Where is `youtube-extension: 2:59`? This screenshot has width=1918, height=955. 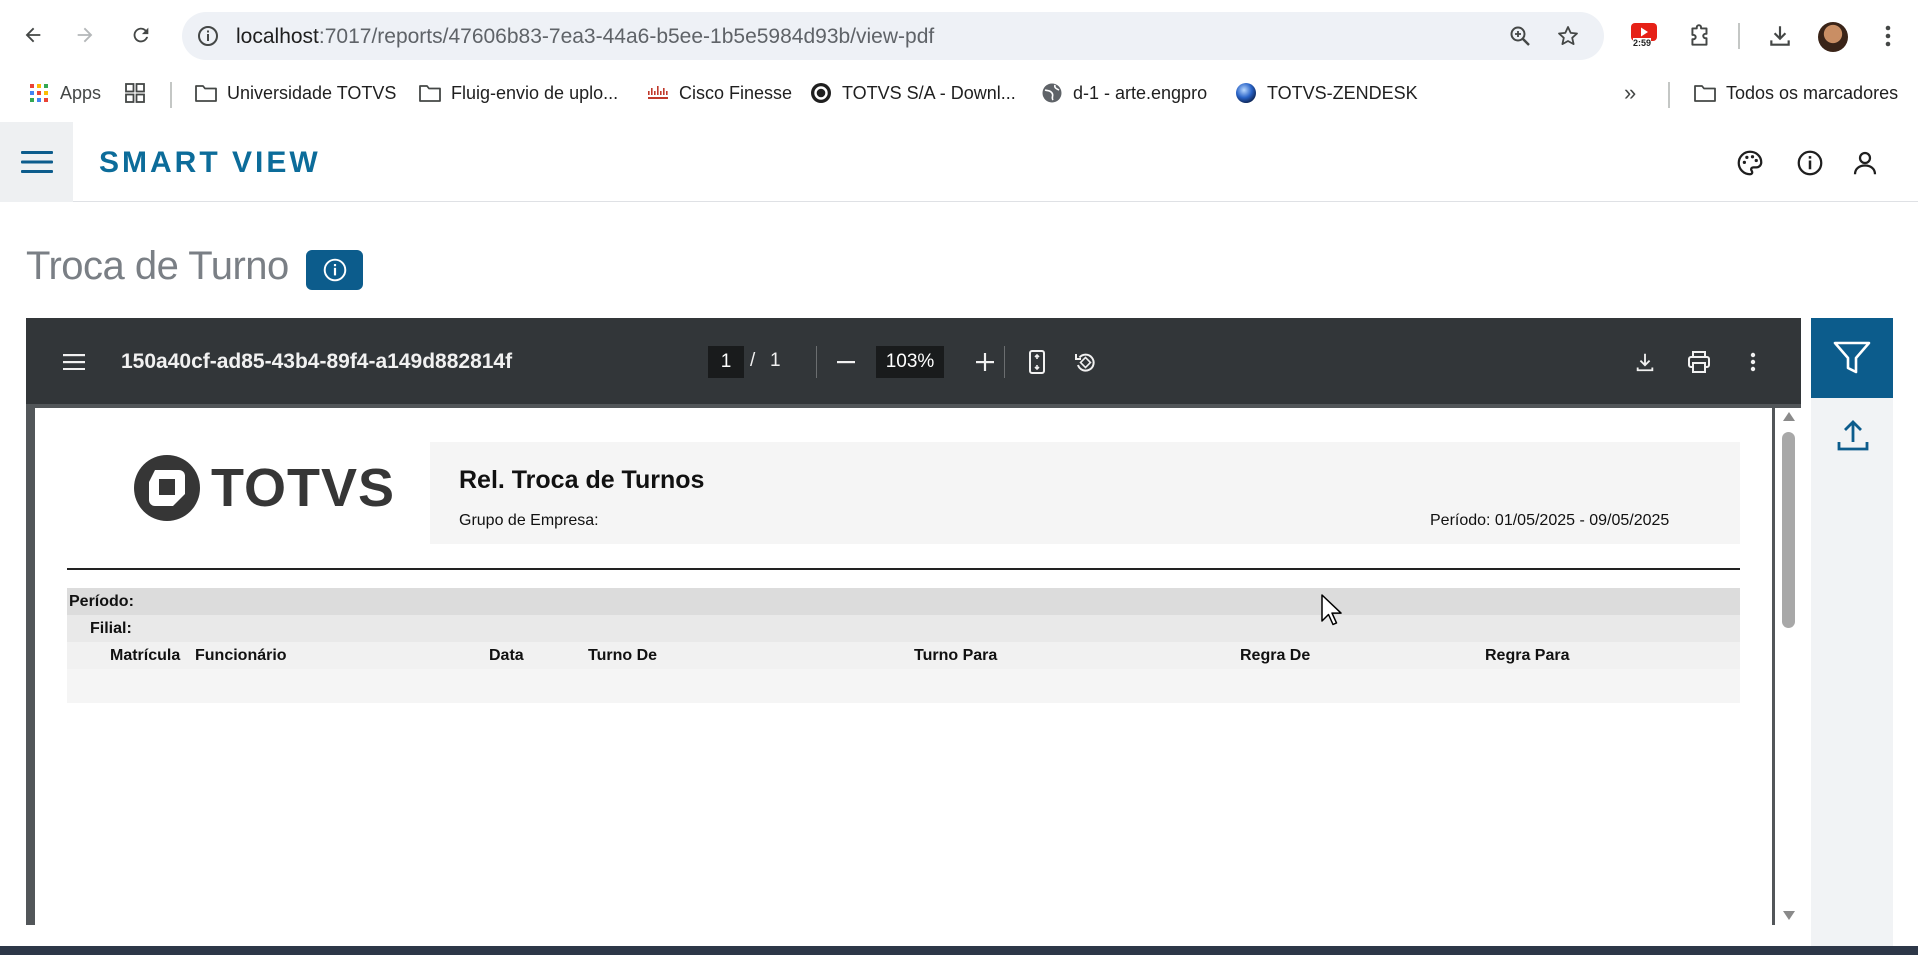 youtube-extension: 2:59 is located at coordinates (1644, 36).